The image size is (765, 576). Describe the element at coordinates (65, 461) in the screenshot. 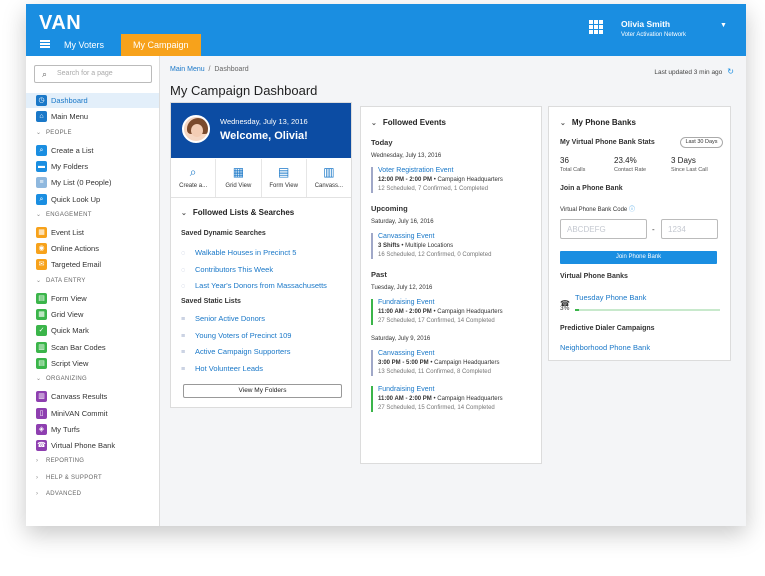

I see `sidebar-section-label: REPORTING` at that location.